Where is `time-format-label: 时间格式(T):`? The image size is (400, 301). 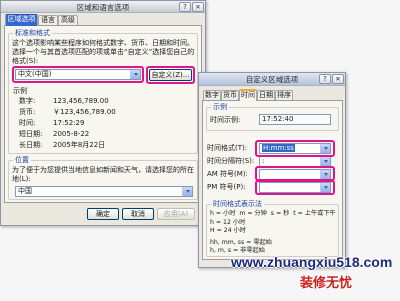 time-format-label: 时间格式(T): is located at coordinates (227, 148).